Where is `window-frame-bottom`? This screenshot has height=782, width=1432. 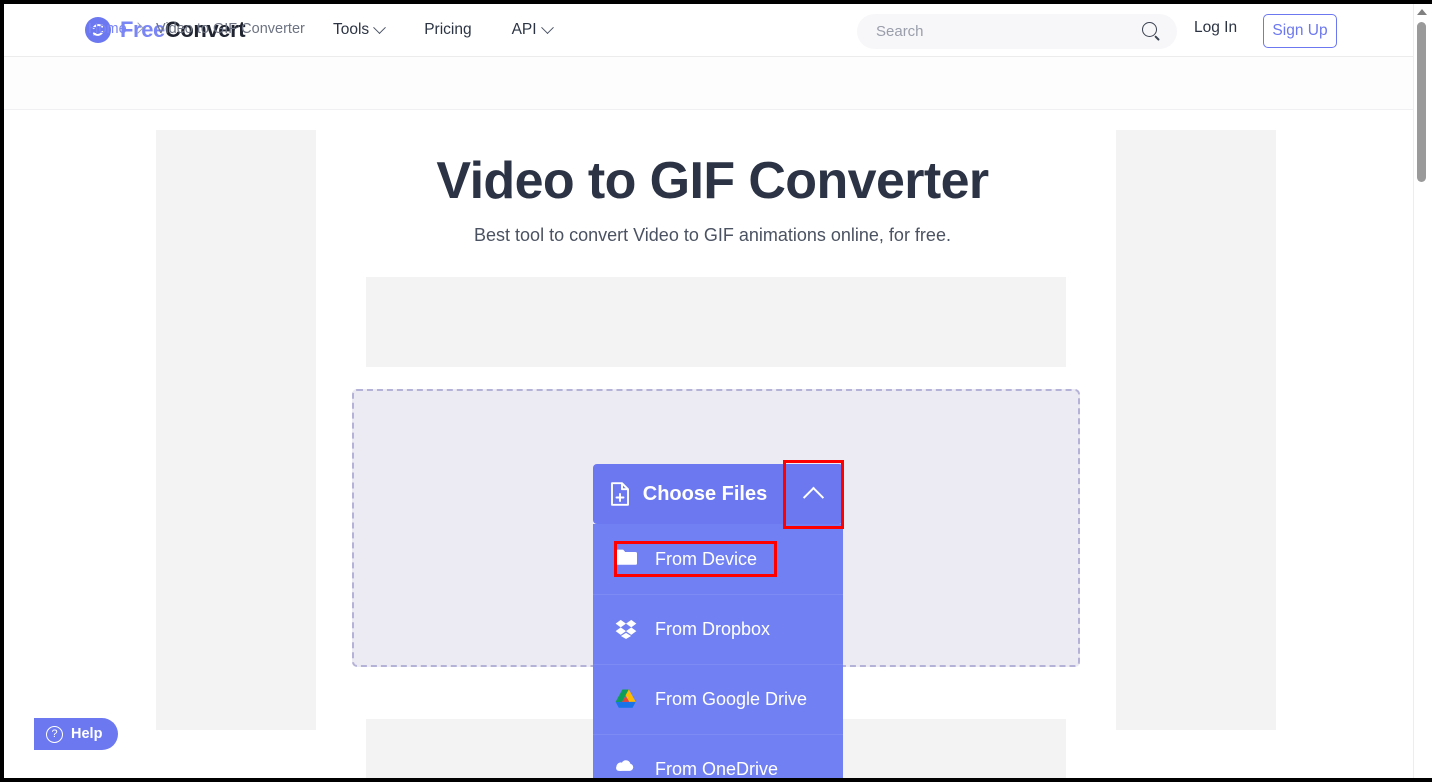 window-frame-bottom is located at coordinates (716, 780).